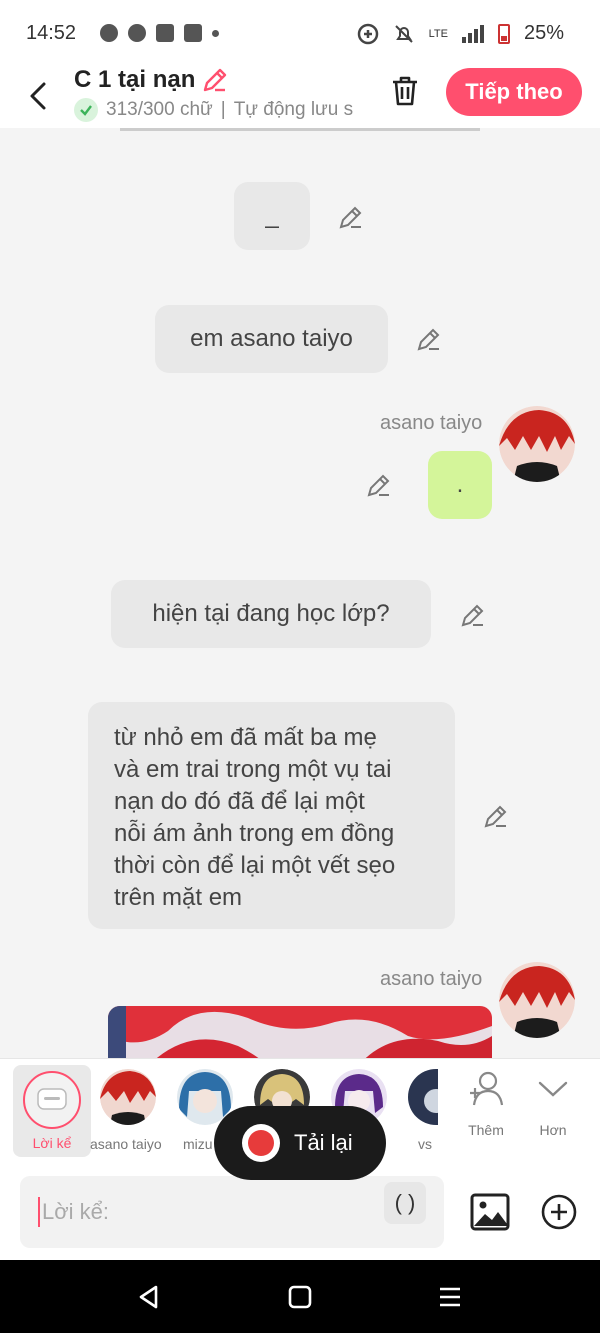 This screenshot has height=1333, width=600. Describe the element at coordinates (215, 33) in the screenshot. I see `dot-icon` at that location.